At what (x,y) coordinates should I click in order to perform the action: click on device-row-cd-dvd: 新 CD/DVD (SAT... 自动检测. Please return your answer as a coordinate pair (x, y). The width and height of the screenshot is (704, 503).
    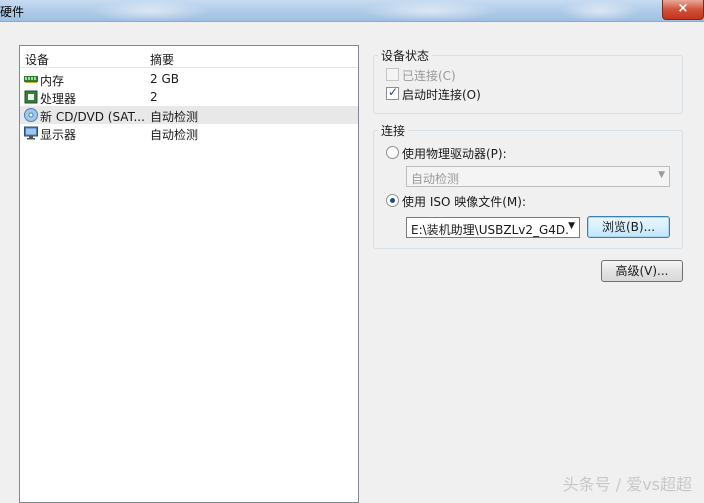
    Looking at the image, I should click on (189, 115).